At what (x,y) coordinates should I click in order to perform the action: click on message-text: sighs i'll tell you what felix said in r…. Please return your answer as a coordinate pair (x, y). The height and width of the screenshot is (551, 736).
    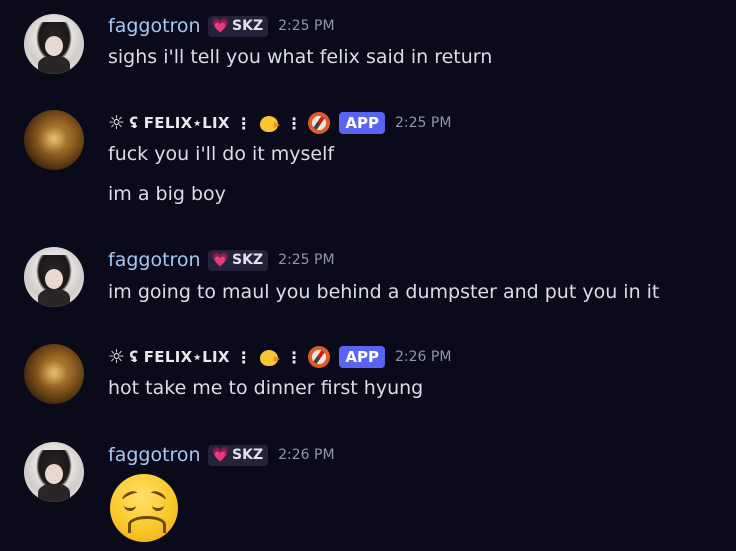
    Looking at the image, I should click on (300, 57).